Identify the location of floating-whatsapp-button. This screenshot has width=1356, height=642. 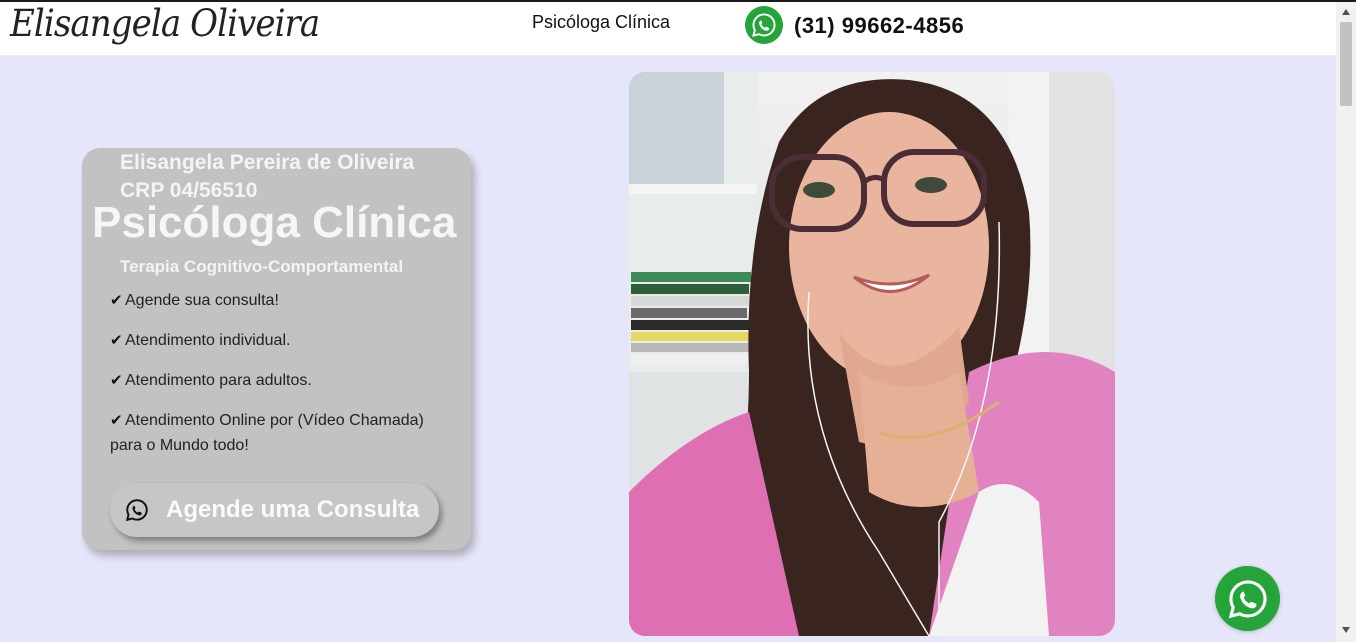
(1247, 598).